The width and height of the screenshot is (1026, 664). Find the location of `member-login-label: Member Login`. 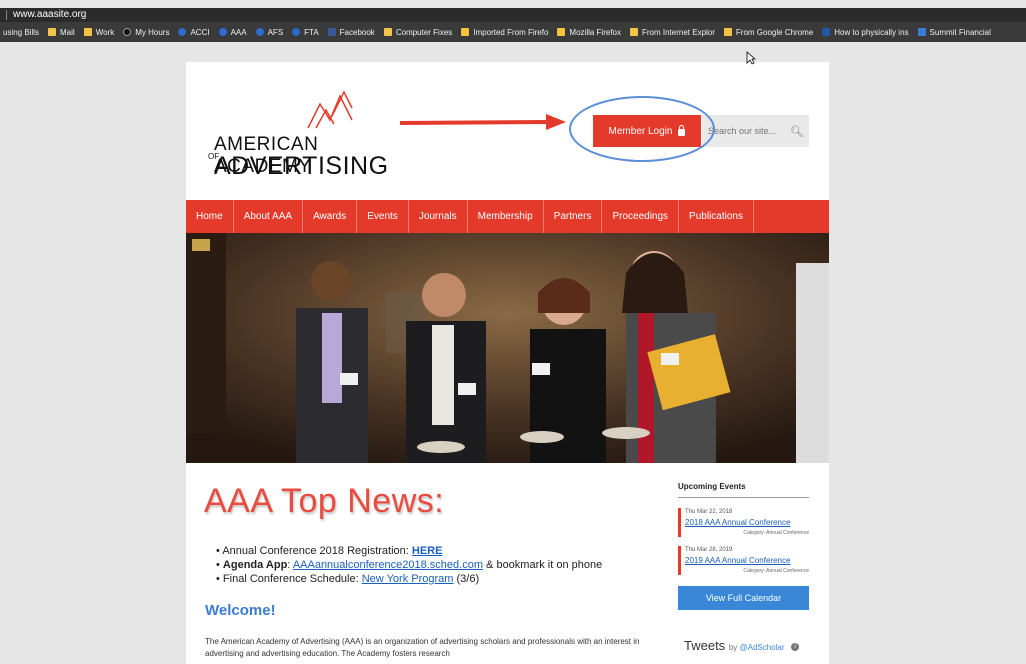

member-login-label: Member Login is located at coordinates (640, 131).